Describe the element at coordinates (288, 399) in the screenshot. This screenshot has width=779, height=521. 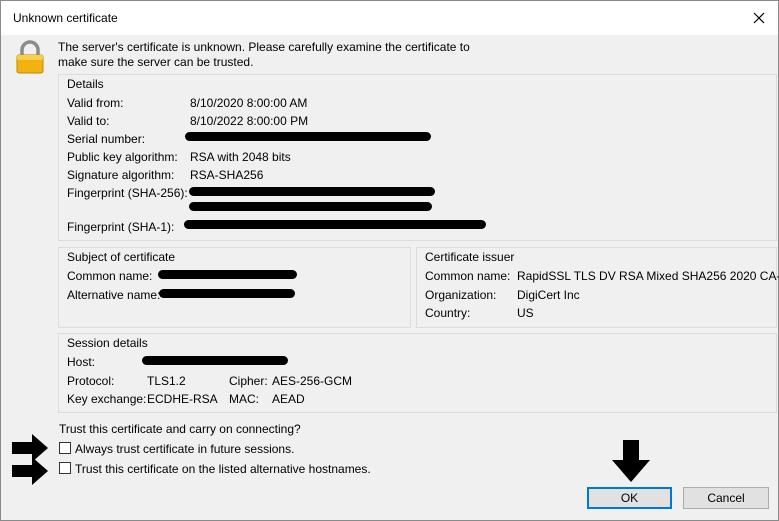
I see `mac-value: AEAD` at that location.